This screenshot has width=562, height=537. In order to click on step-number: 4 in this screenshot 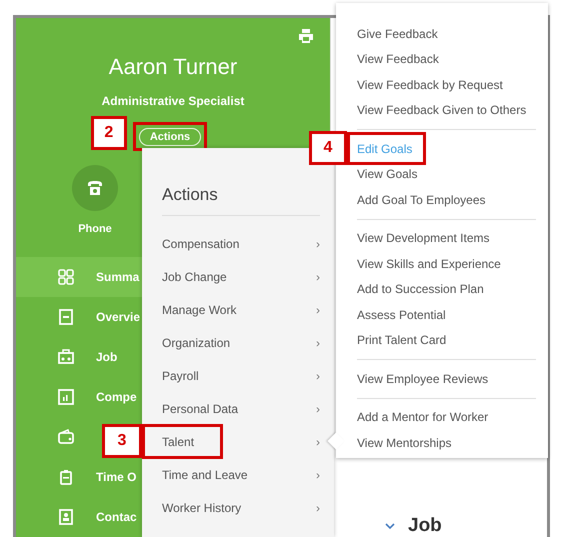, I will do `click(328, 148)`.